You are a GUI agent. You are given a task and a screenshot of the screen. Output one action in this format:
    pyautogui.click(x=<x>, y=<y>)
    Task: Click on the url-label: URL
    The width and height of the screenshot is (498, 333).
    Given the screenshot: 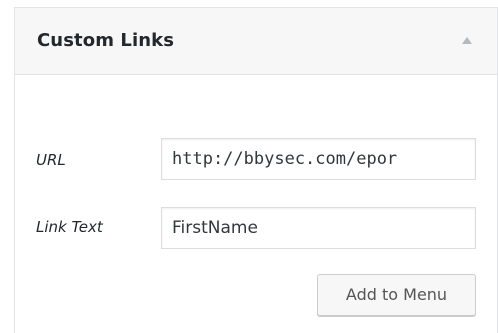 What is the action you would take?
    pyautogui.click(x=51, y=160)
    